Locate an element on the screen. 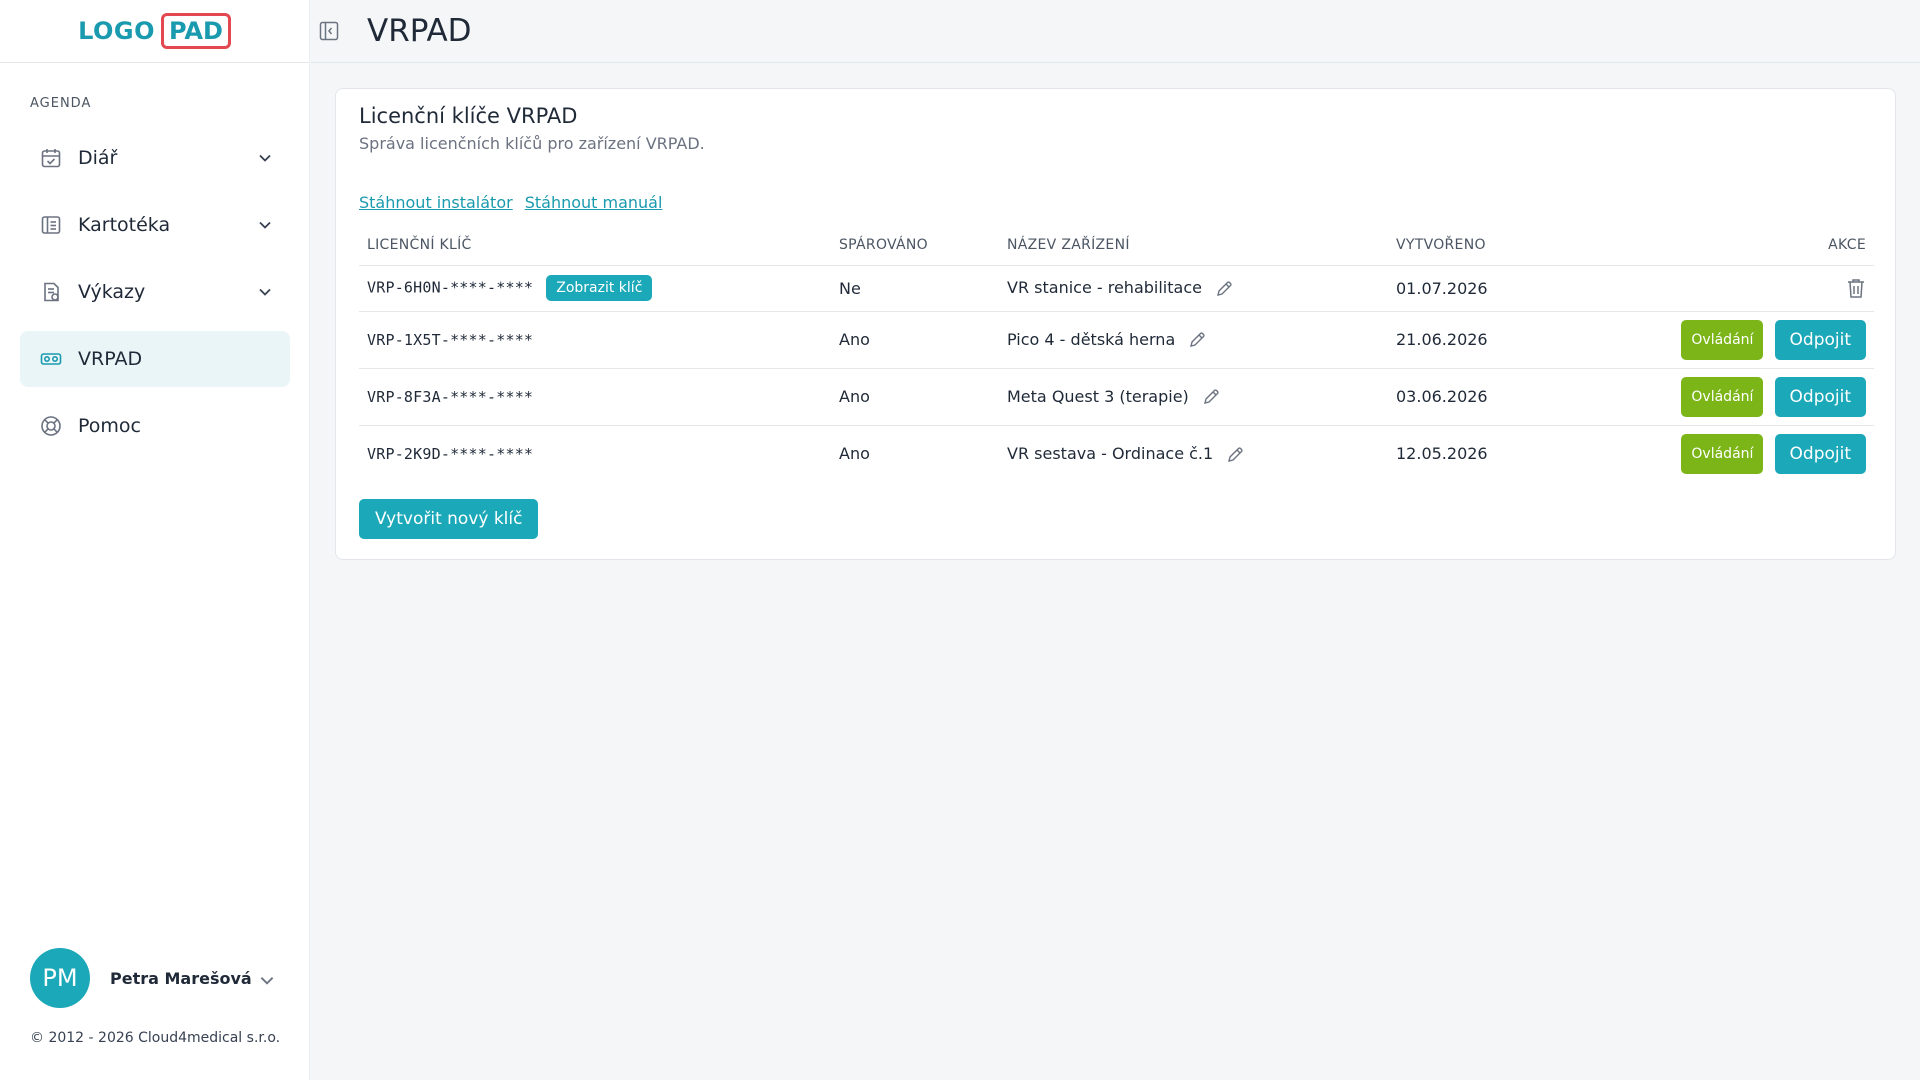  sidebar-item-label: Kartotéka is located at coordinates (124, 225).